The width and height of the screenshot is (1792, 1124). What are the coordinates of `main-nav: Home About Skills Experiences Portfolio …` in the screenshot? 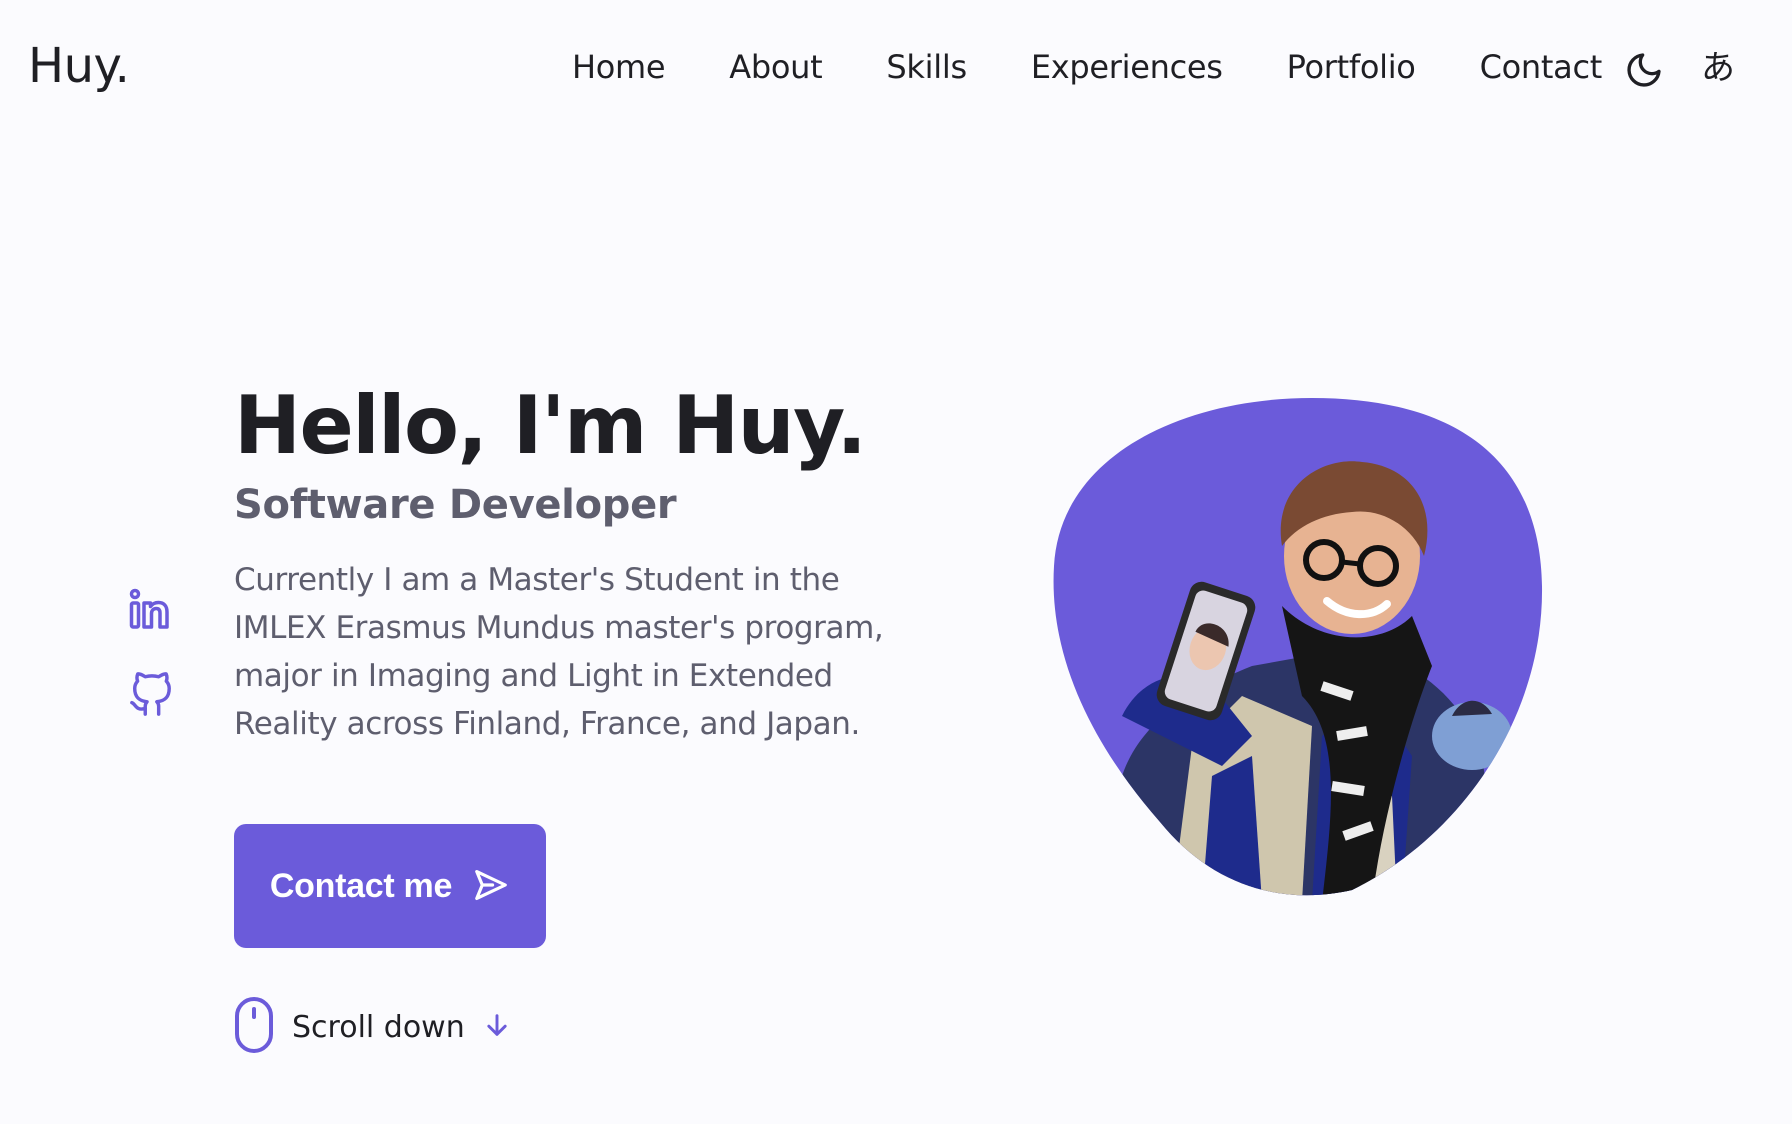 It's located at (1087, 67).